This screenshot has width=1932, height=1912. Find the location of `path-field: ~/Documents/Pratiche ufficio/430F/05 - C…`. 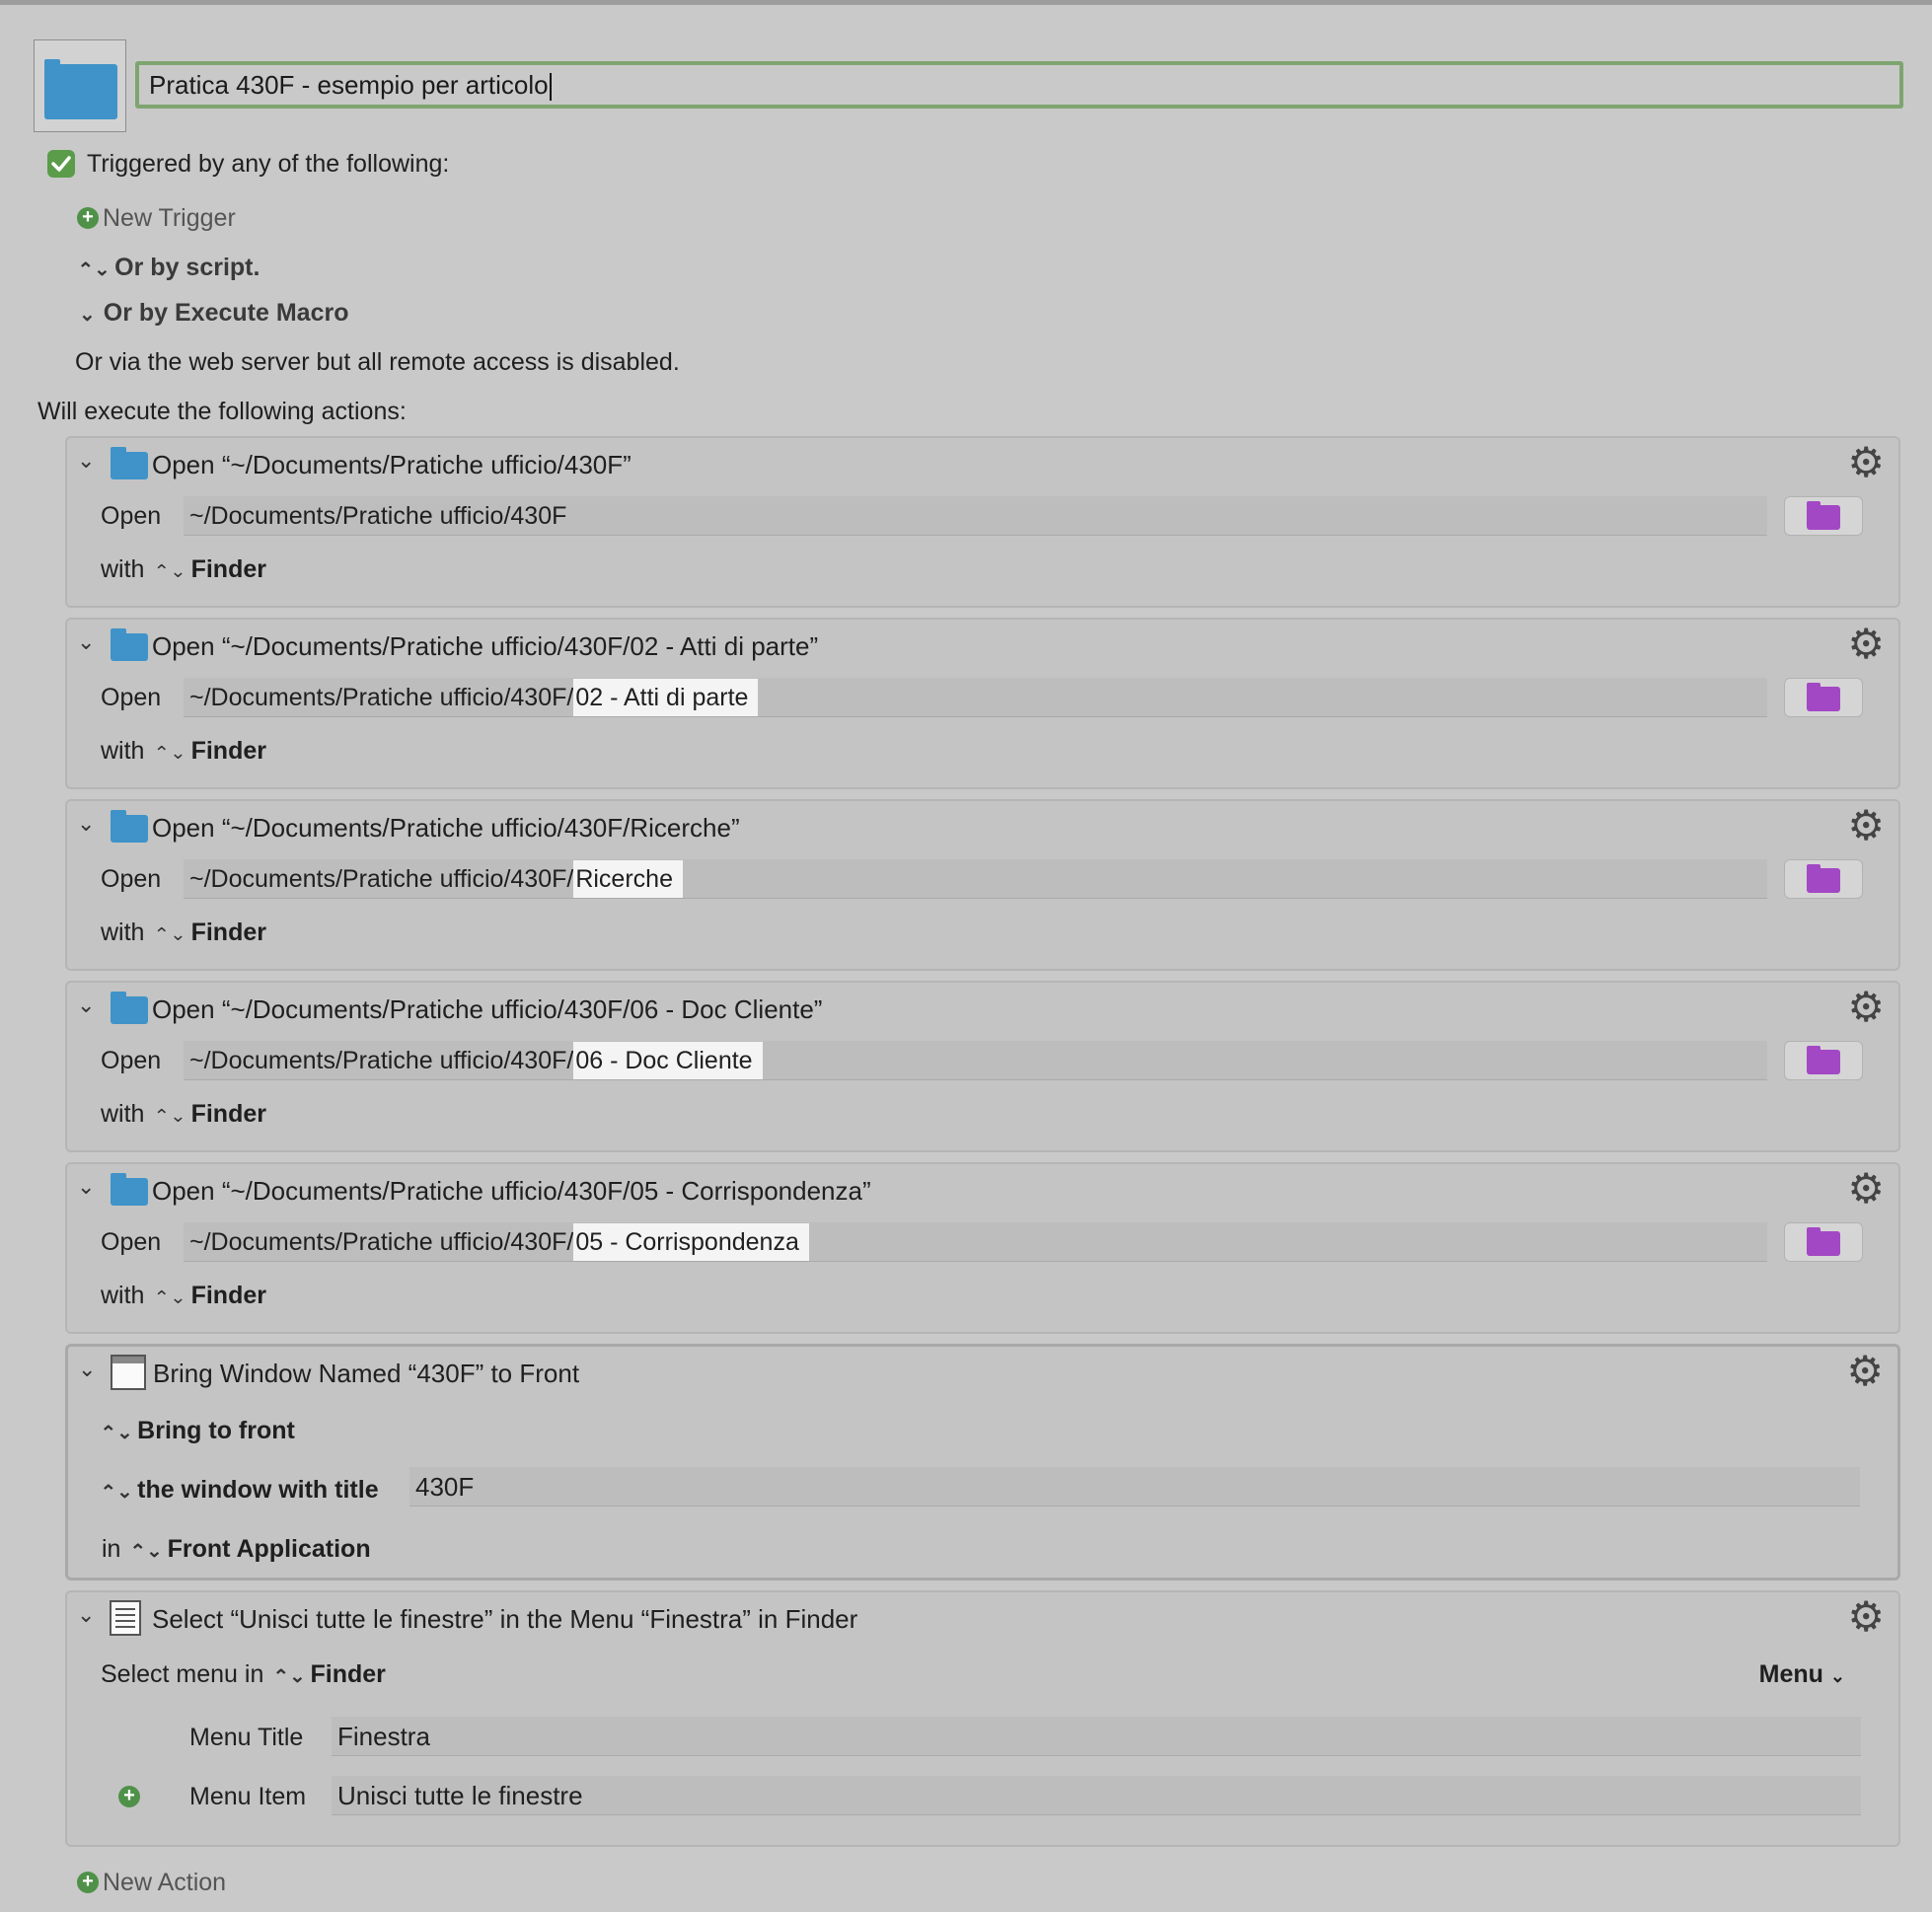

path-field: ~/Documents/Pratiche ufficio/430F/05 - C… is located at coordinates (975, 1242).